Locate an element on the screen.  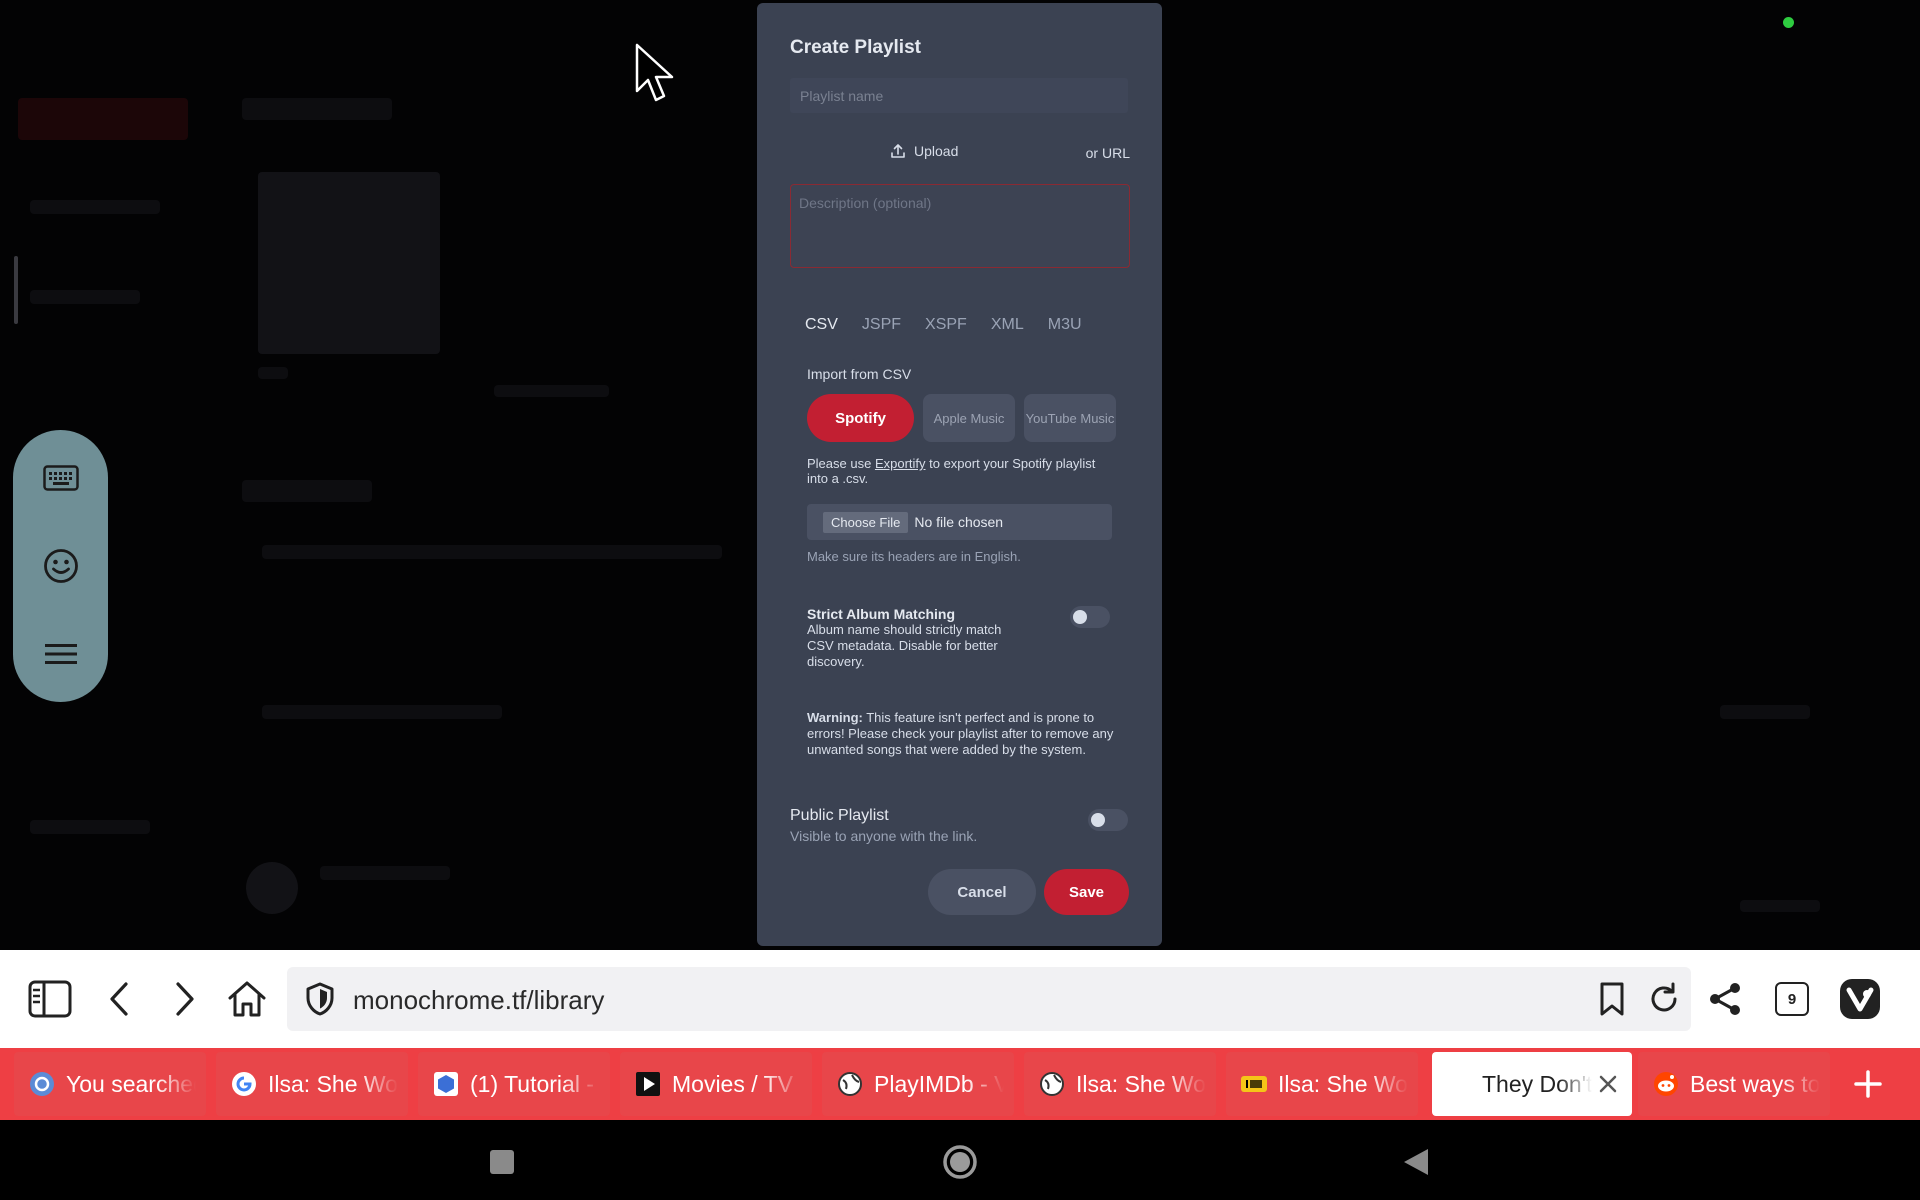
play-icon is located at coordinates (648, 1084).